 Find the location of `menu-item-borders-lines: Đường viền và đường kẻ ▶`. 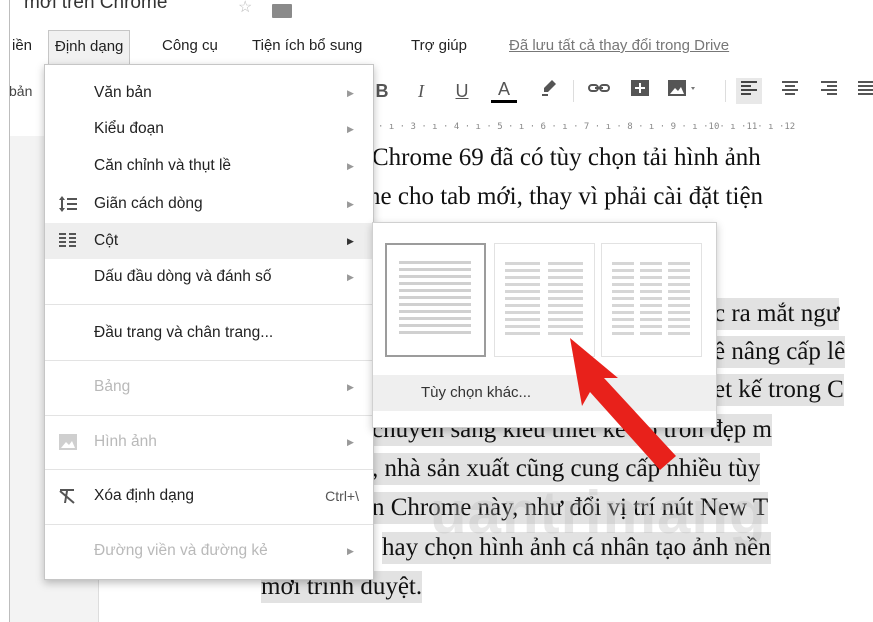

menu-item-borders-lines: Đường viền và đường kẻ ▶ is located at coordinates (209, 551).